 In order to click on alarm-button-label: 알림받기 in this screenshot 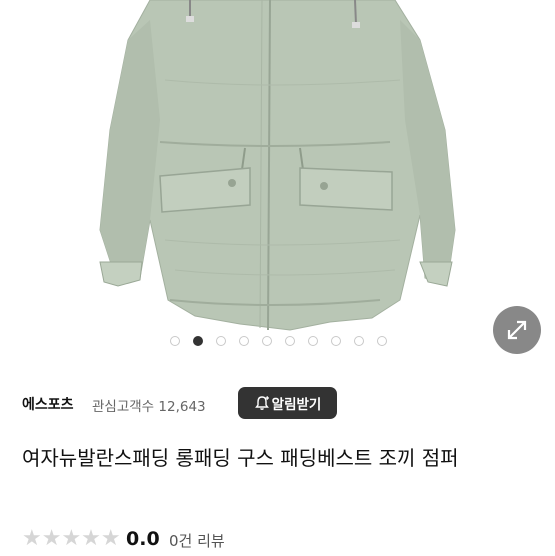, I will do `click(296, 405)`.